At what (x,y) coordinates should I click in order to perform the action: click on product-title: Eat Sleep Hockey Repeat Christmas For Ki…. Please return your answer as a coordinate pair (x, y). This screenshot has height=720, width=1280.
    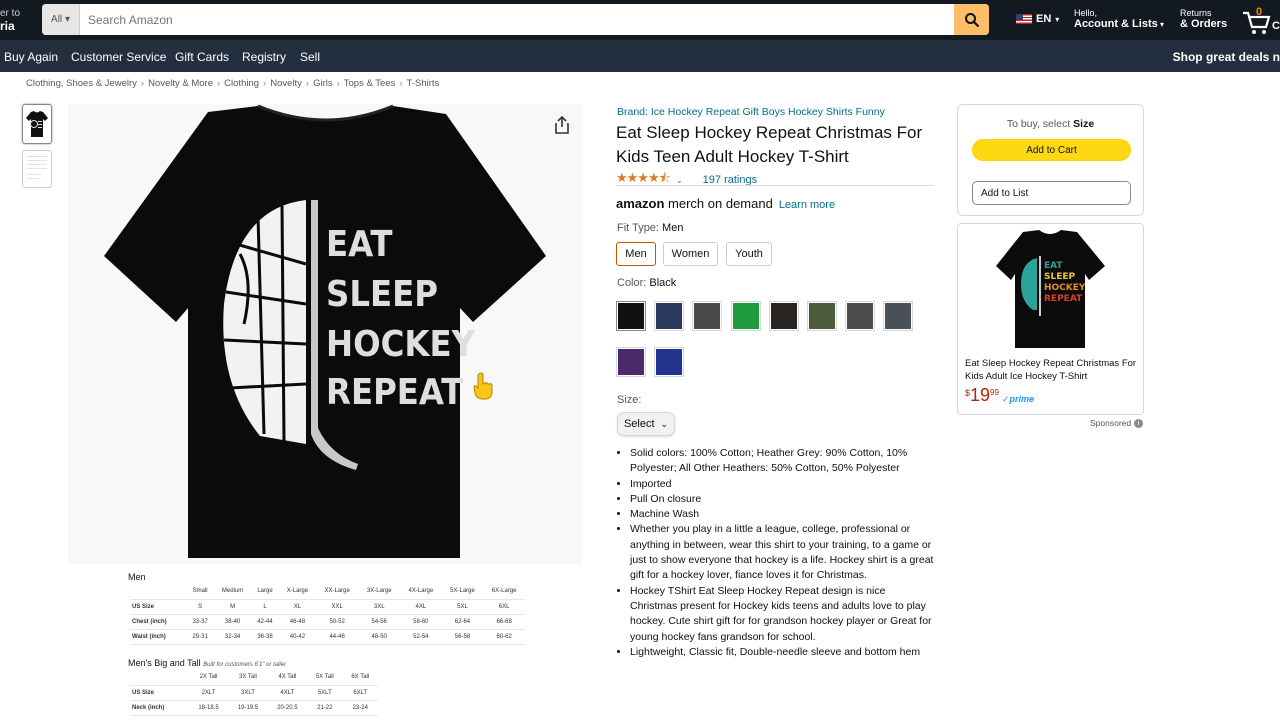
    Looking at the image, I should click on (769, 144).